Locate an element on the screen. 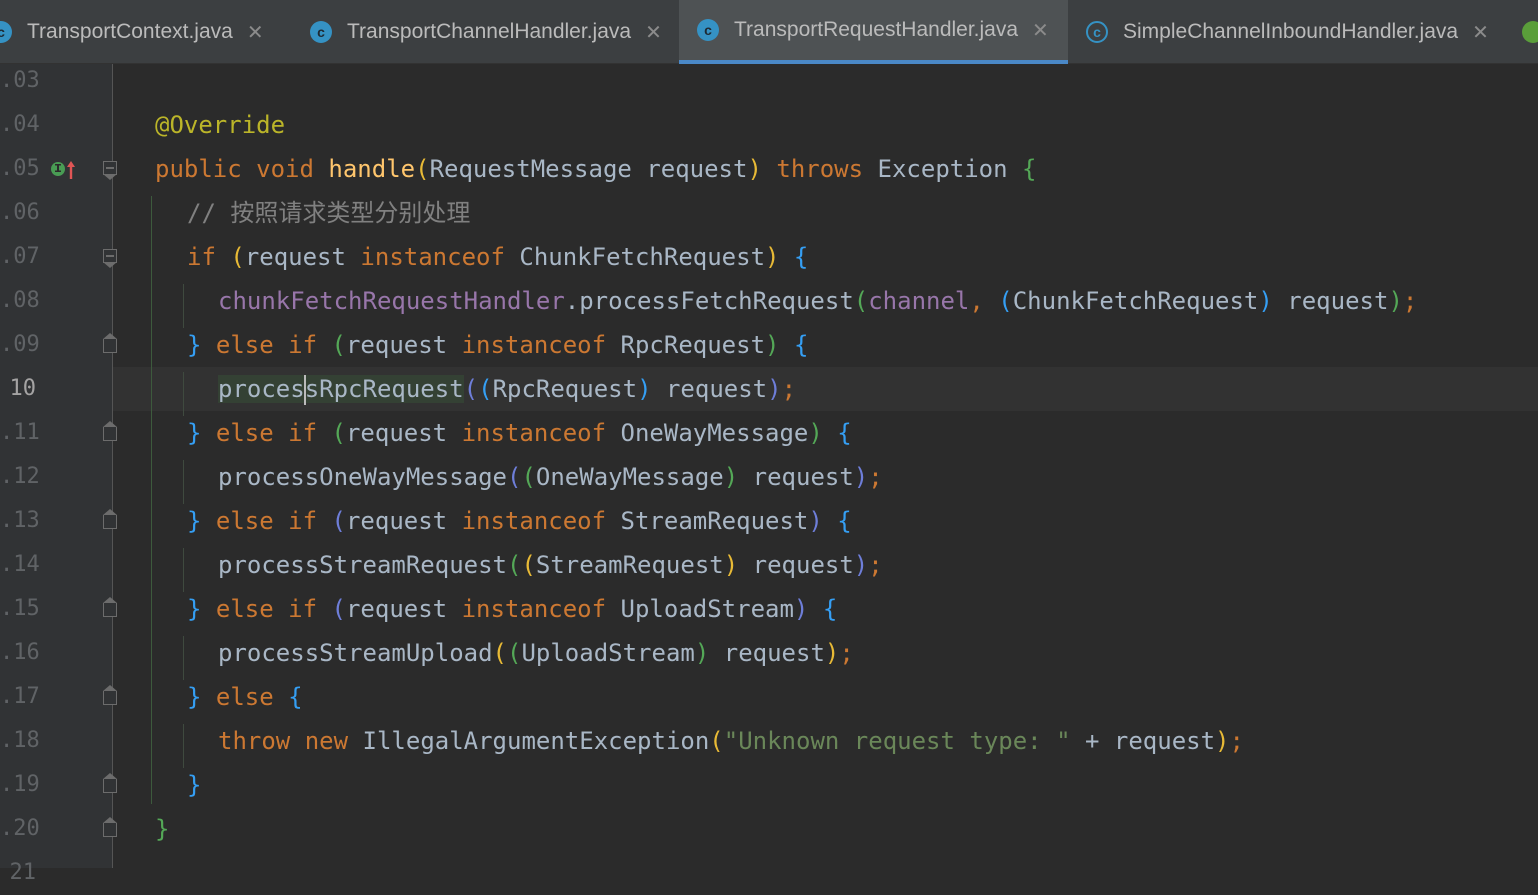 The width and height of the screenshot is (1538, 895). tab-label: TransportRequestHandler.java is located at coordinates (876, 29).